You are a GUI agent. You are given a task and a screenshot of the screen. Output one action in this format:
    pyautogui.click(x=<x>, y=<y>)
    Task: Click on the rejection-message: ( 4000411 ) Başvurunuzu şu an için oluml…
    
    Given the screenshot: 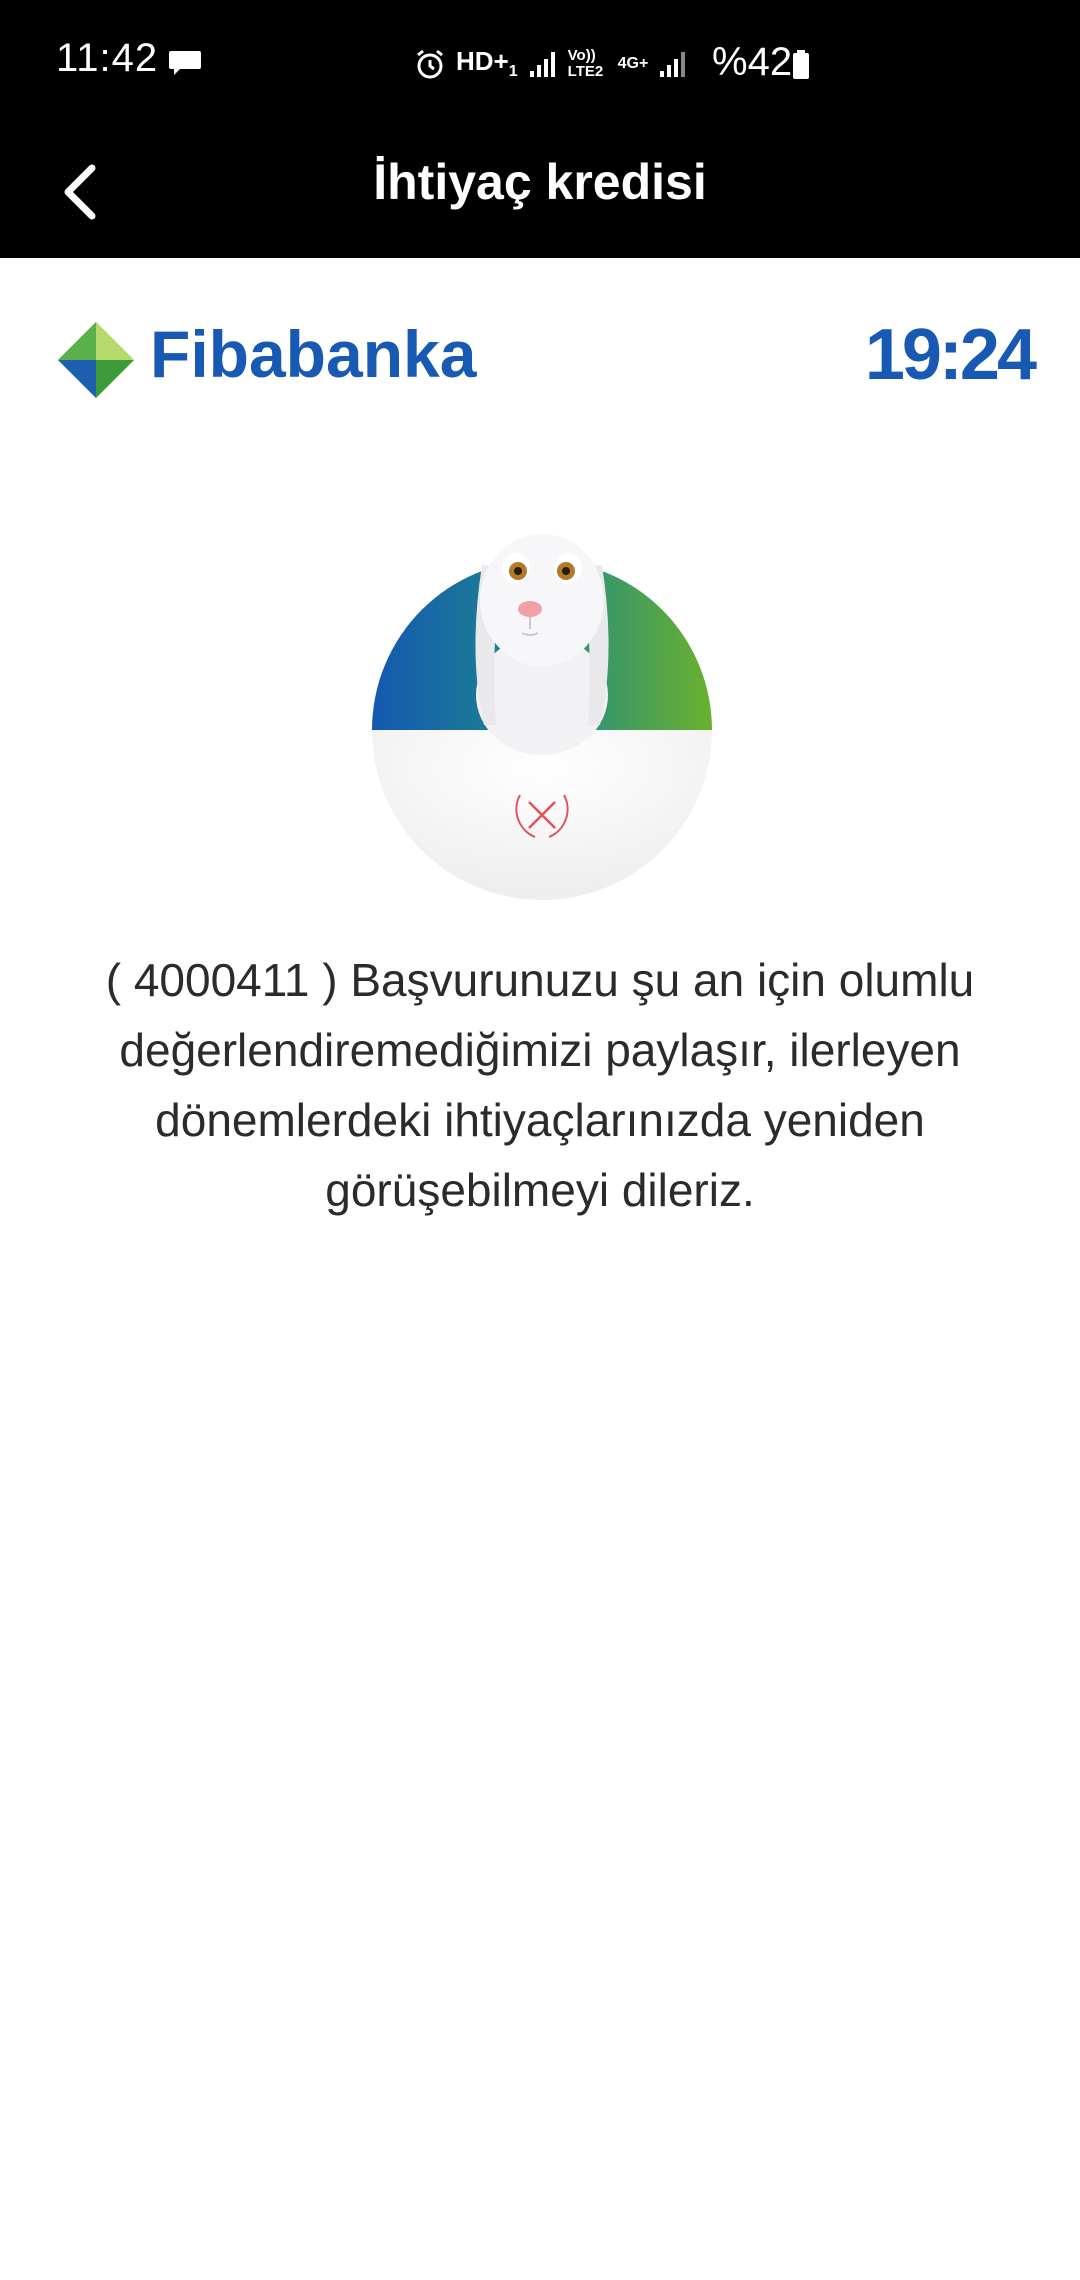 What is the action you would take?
    pyautogui.click(x=540, y=1085)
    